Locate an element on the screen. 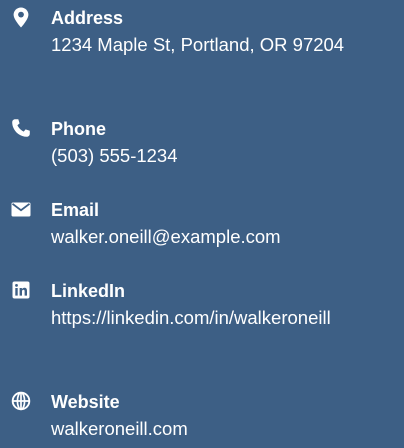 The image size is (404, 448). email-label: Email is located at coordinates (75, 210).